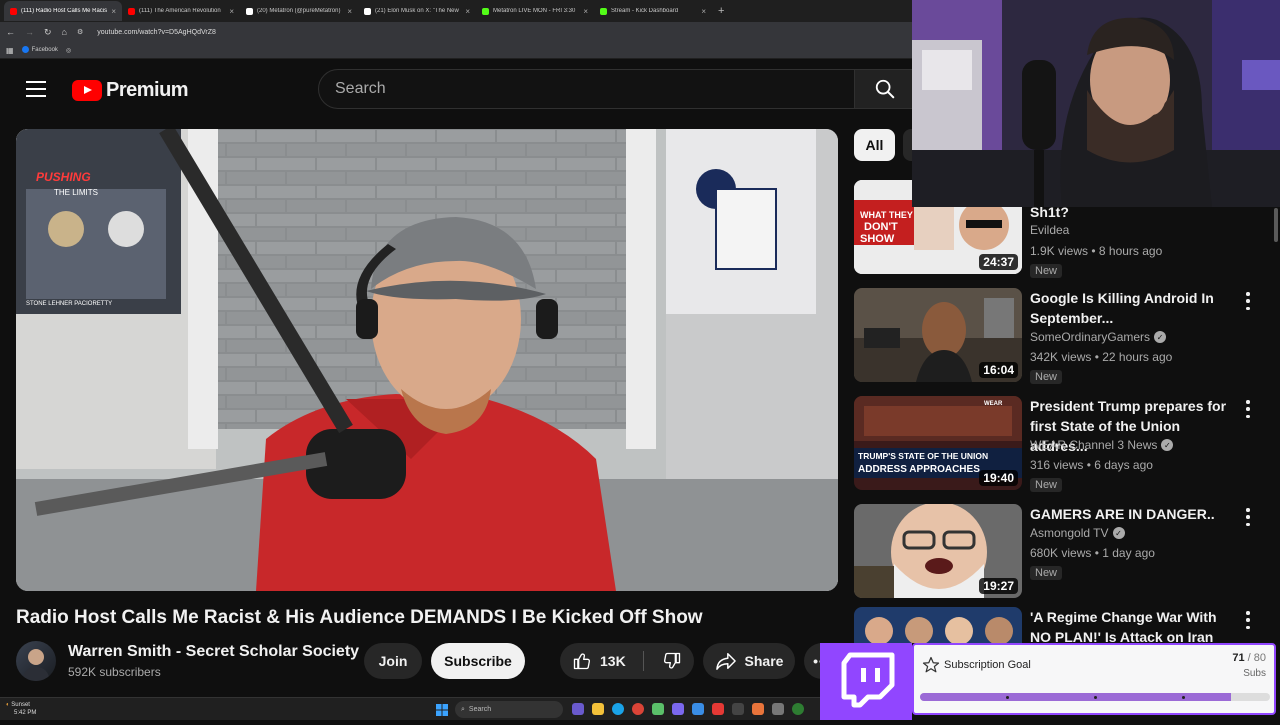 The image size is (1280, 725). I want to click on thumbs-up-icon, so click(582, 661).